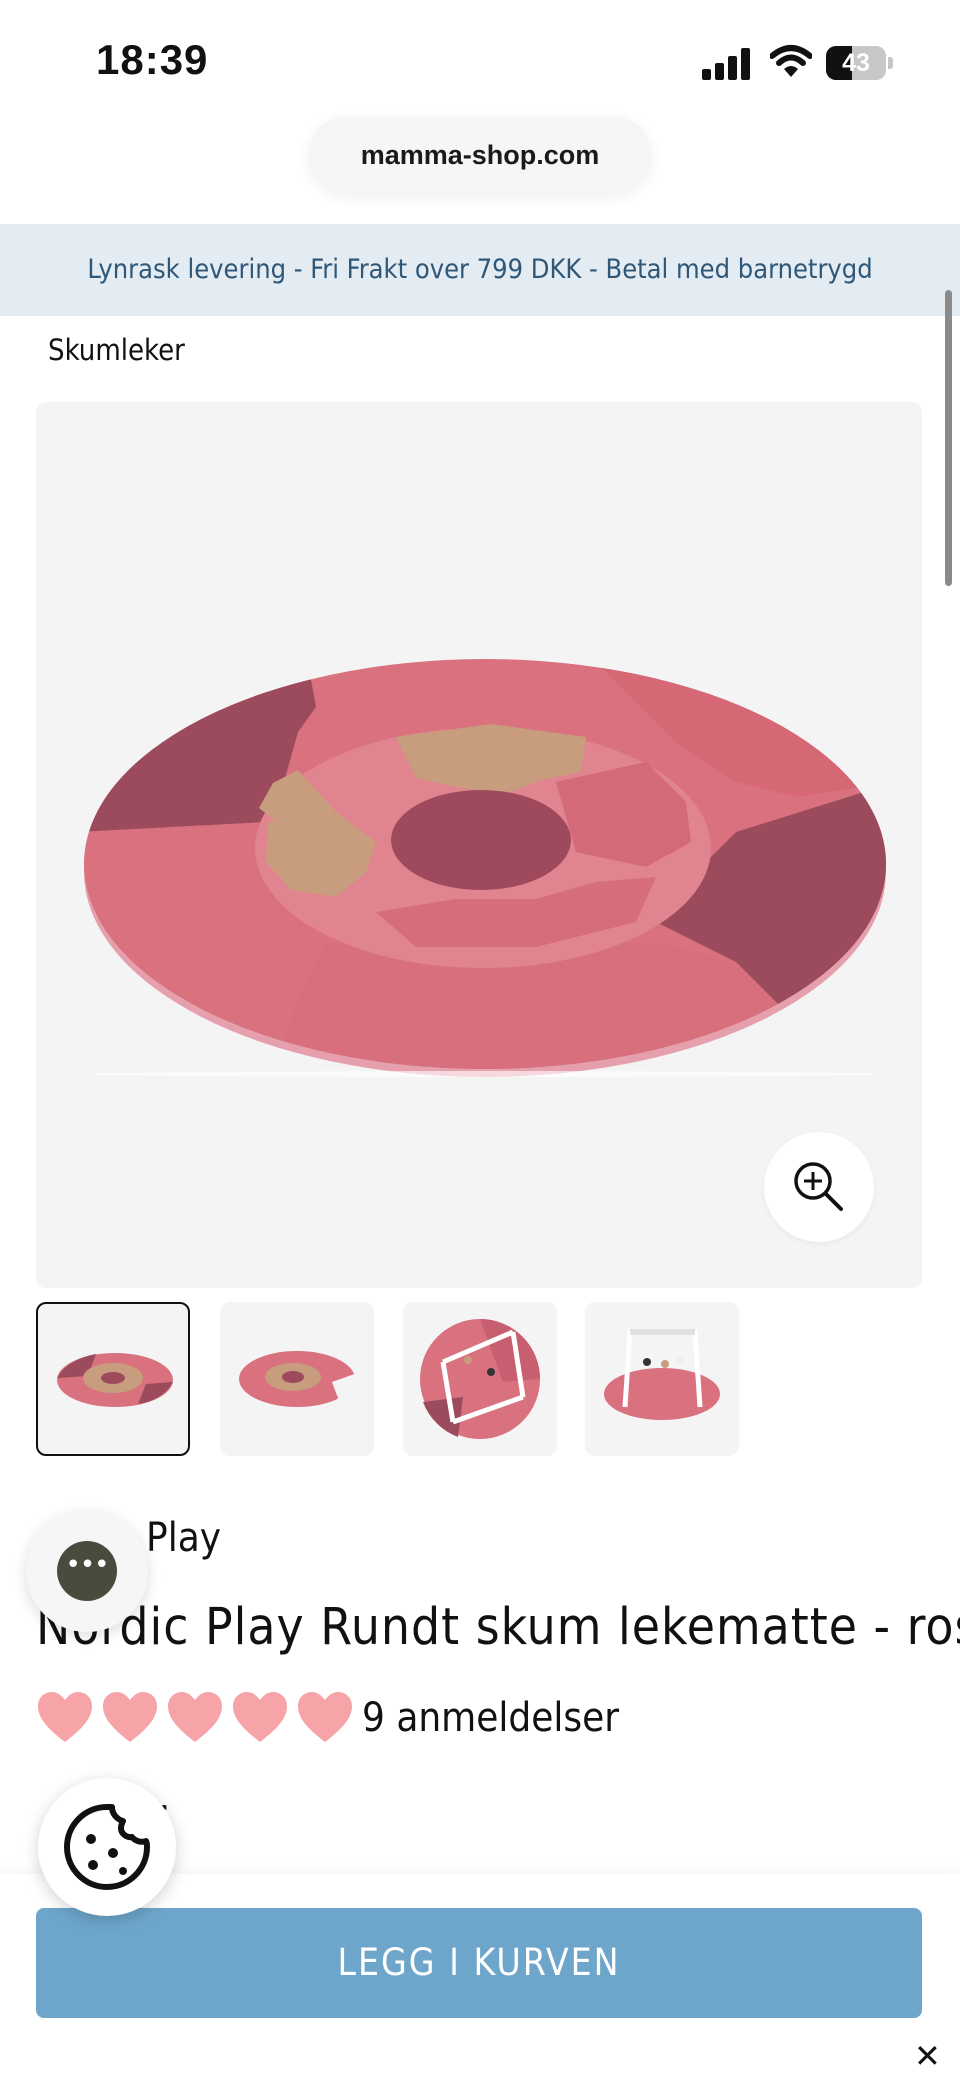 Image resolution: width=960 pixels, height=2078 pixels. What do you see at coordinates (479, 1963) in the screenshot?
I see `add-to-cart-button: LEGG I KURVEN` at bounding box center [479, 1963].